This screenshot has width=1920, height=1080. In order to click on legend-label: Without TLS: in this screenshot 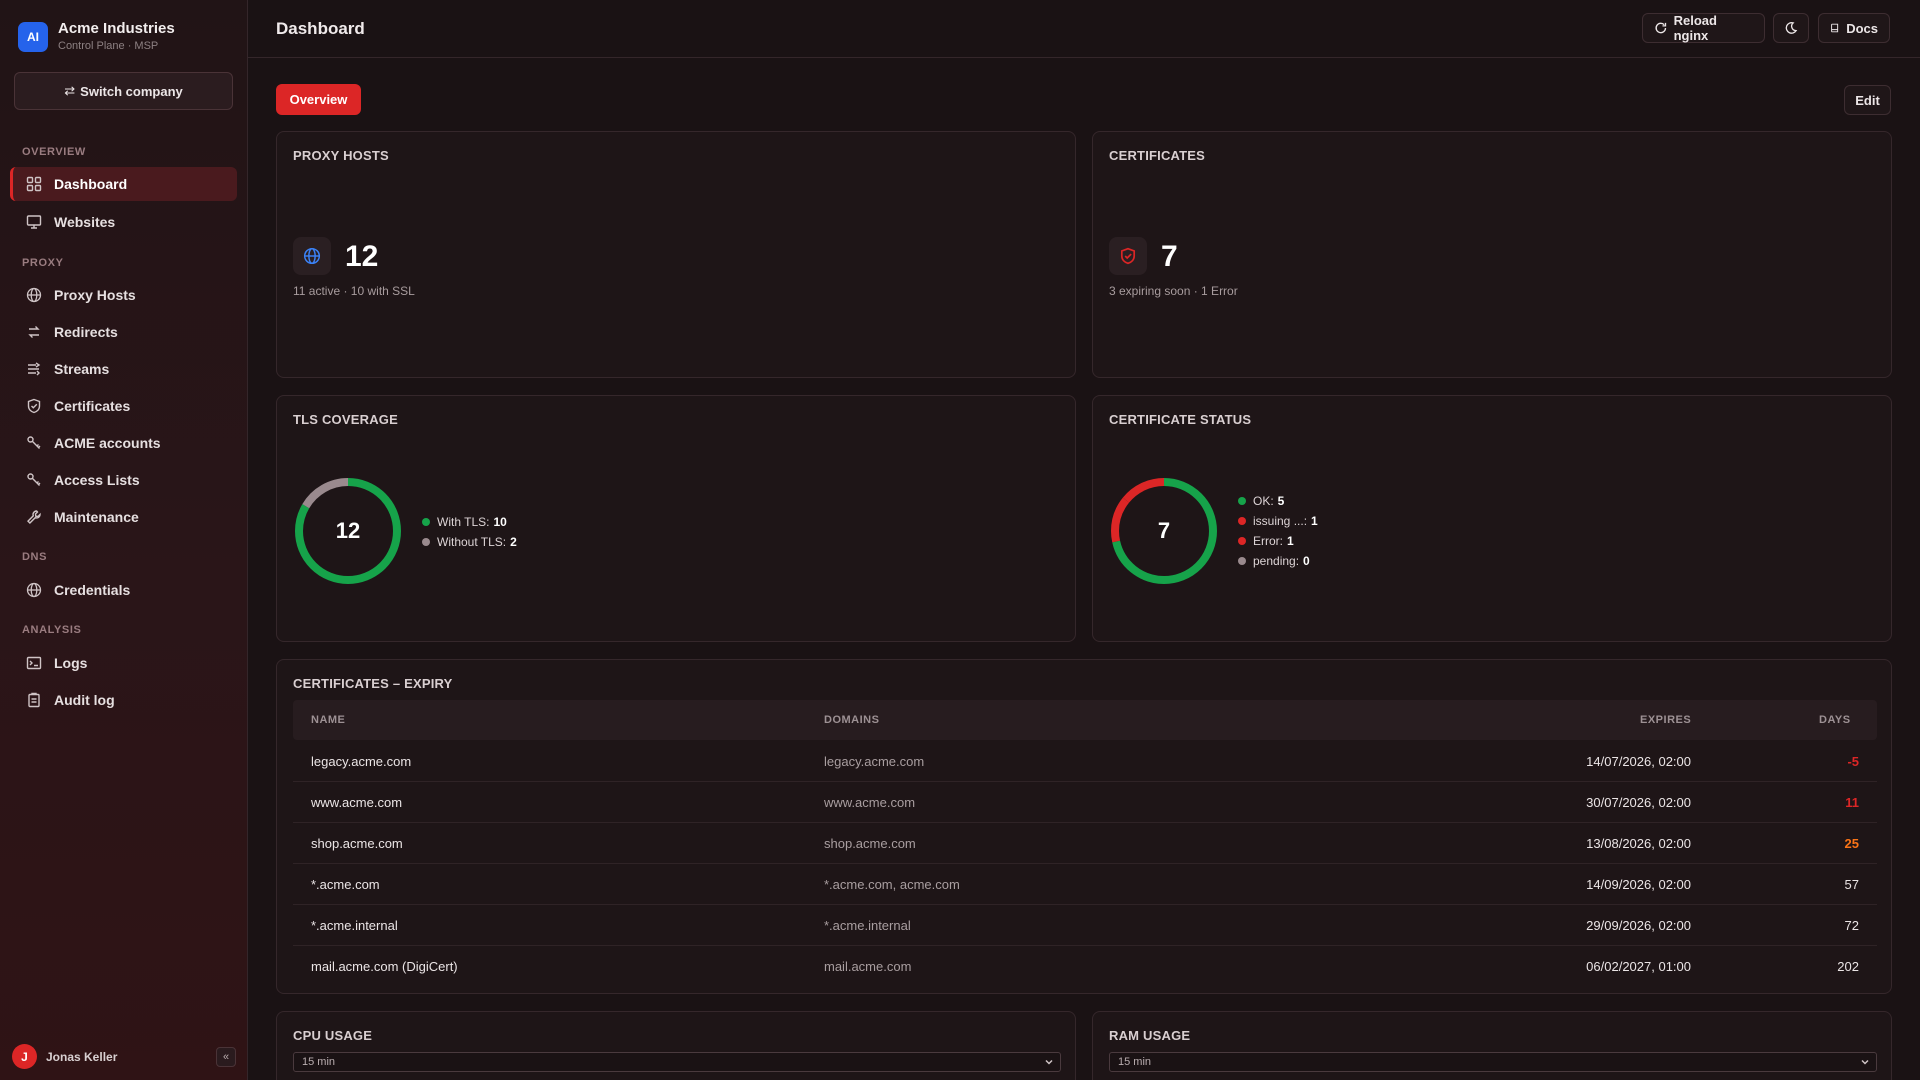, I will do `click(472, 542)`.